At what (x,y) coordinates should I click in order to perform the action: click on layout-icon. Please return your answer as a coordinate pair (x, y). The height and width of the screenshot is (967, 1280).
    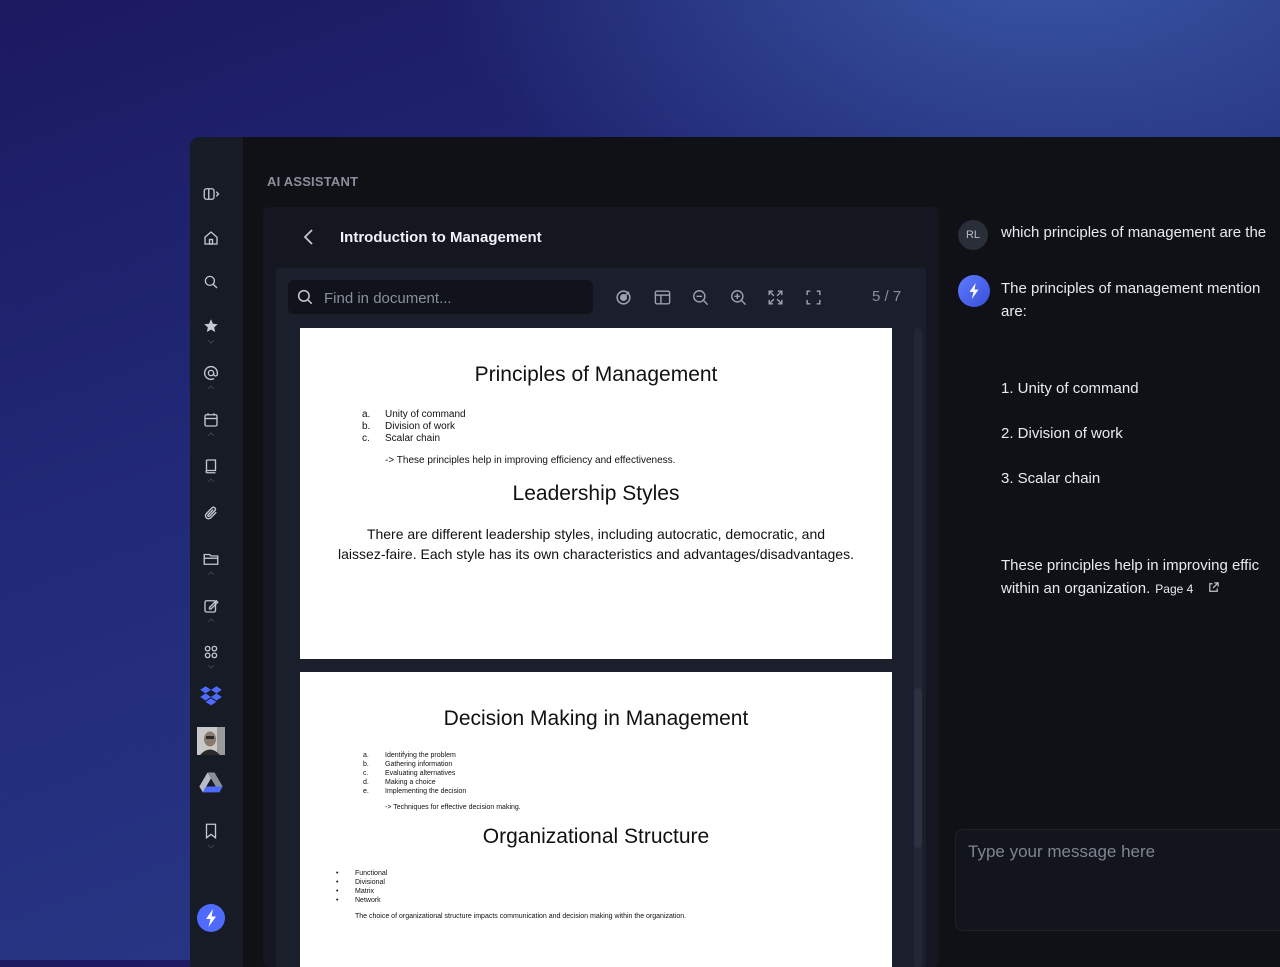
    Looking at the image, I should click on (662, 297).